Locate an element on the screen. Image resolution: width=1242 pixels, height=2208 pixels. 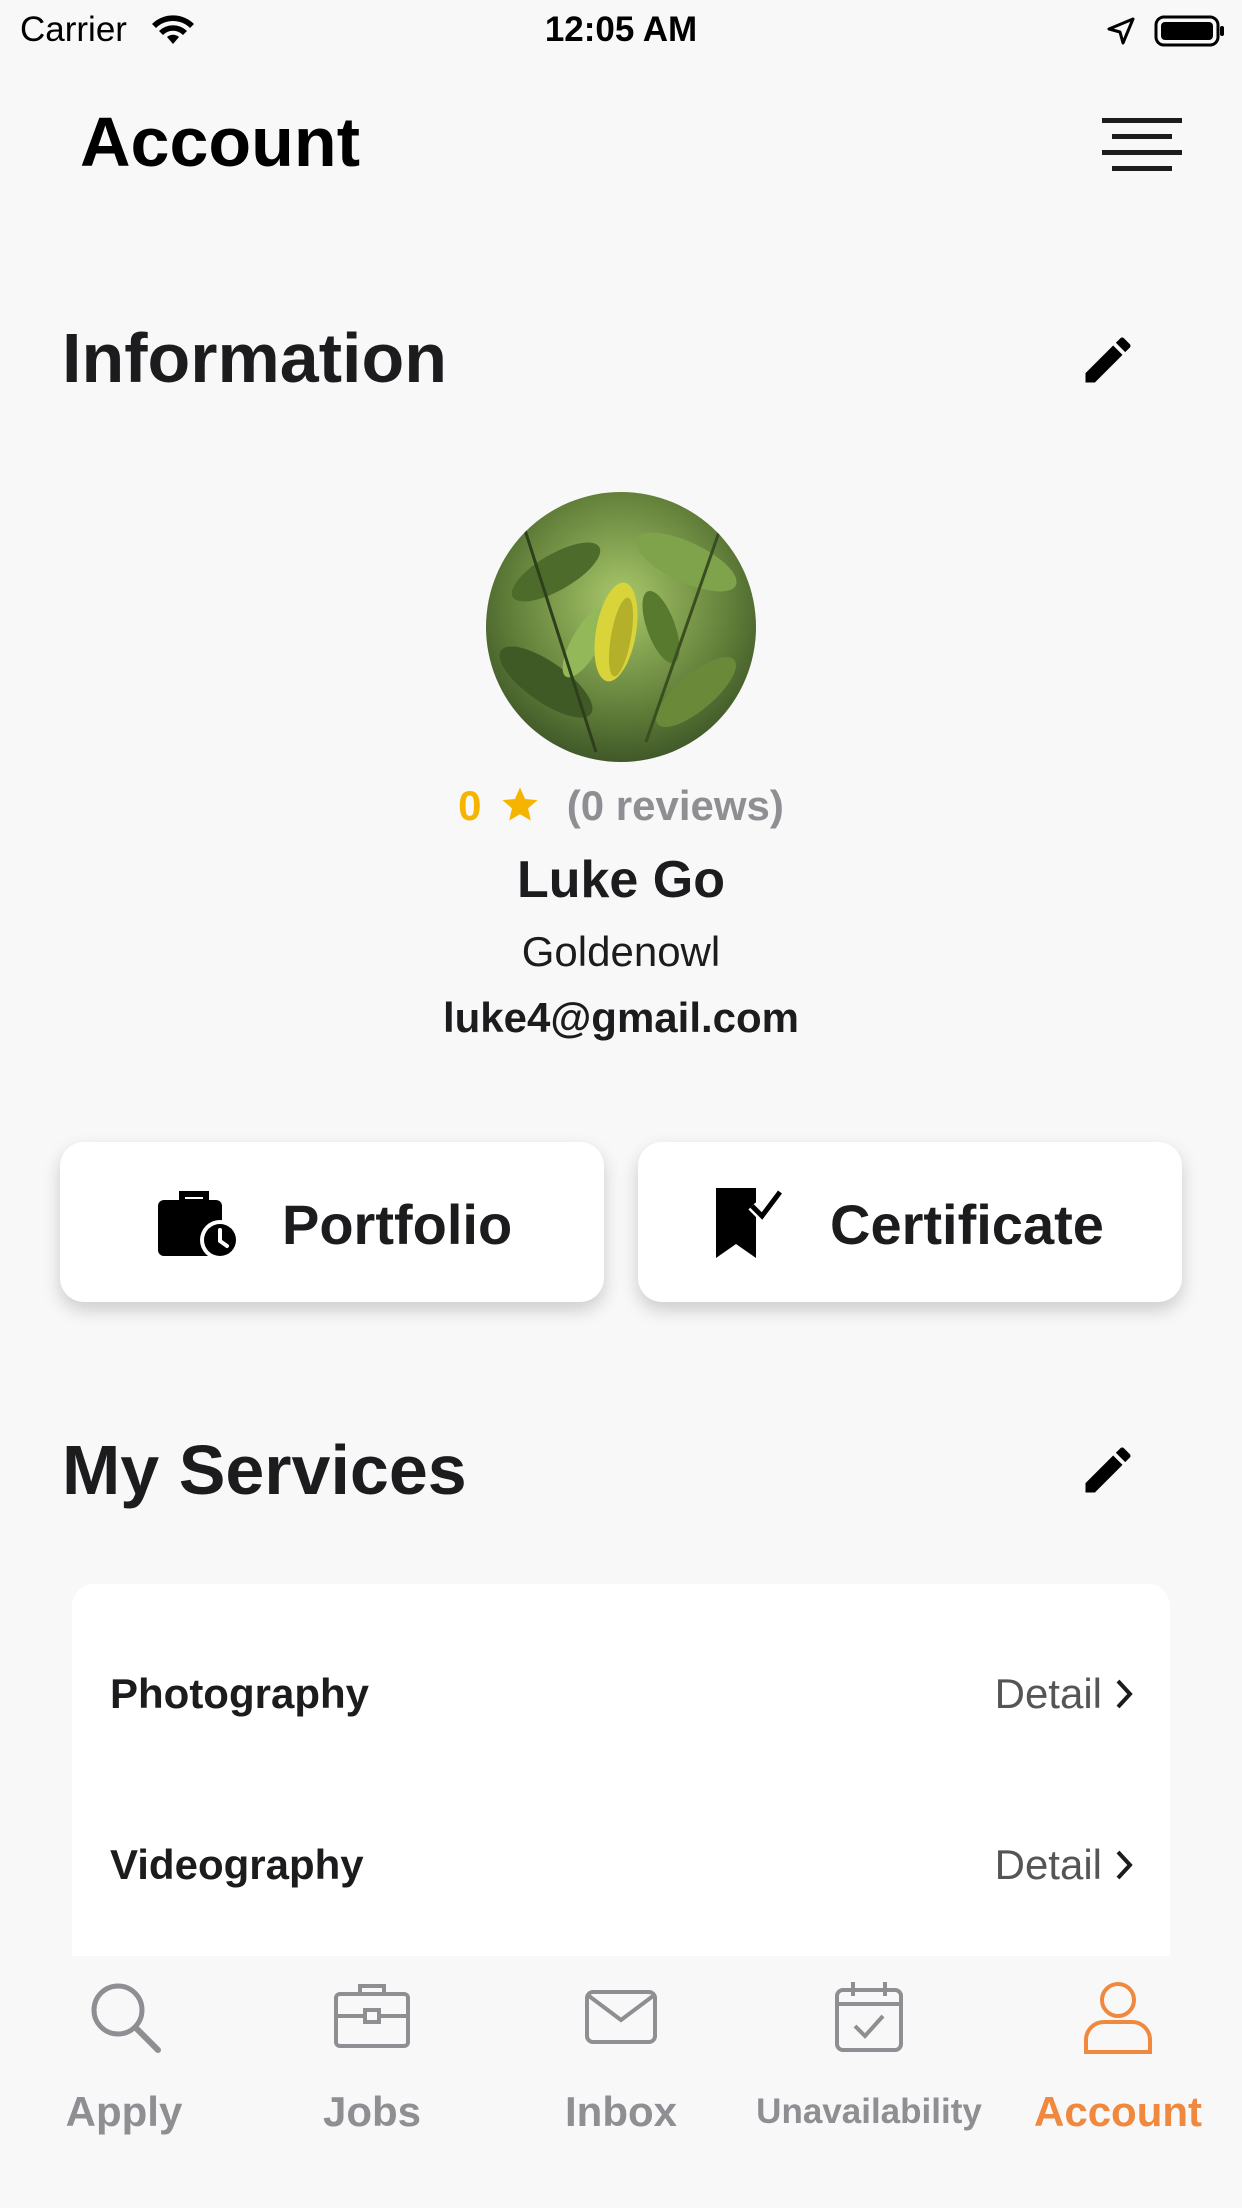
search-icon is located at coordinates (126, 2018).